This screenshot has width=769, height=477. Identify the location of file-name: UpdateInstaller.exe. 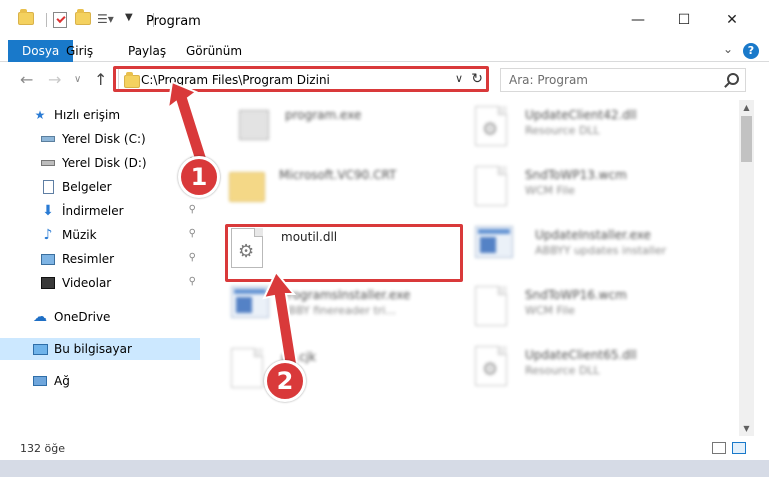
(593, 235).